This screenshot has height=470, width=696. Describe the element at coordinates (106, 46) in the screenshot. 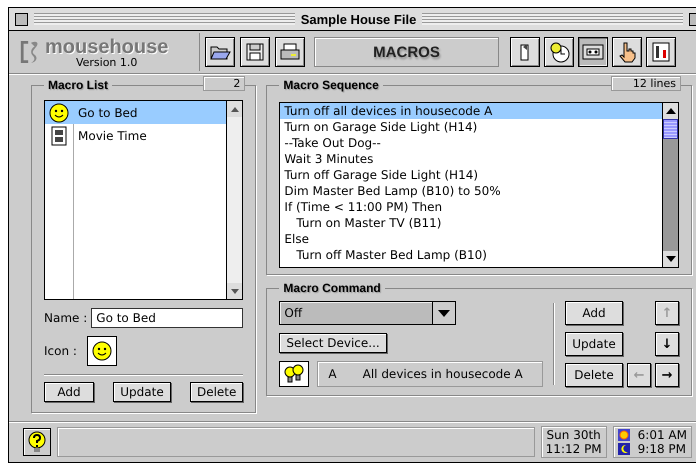

I see `logo-text: mousehouse` at that location.